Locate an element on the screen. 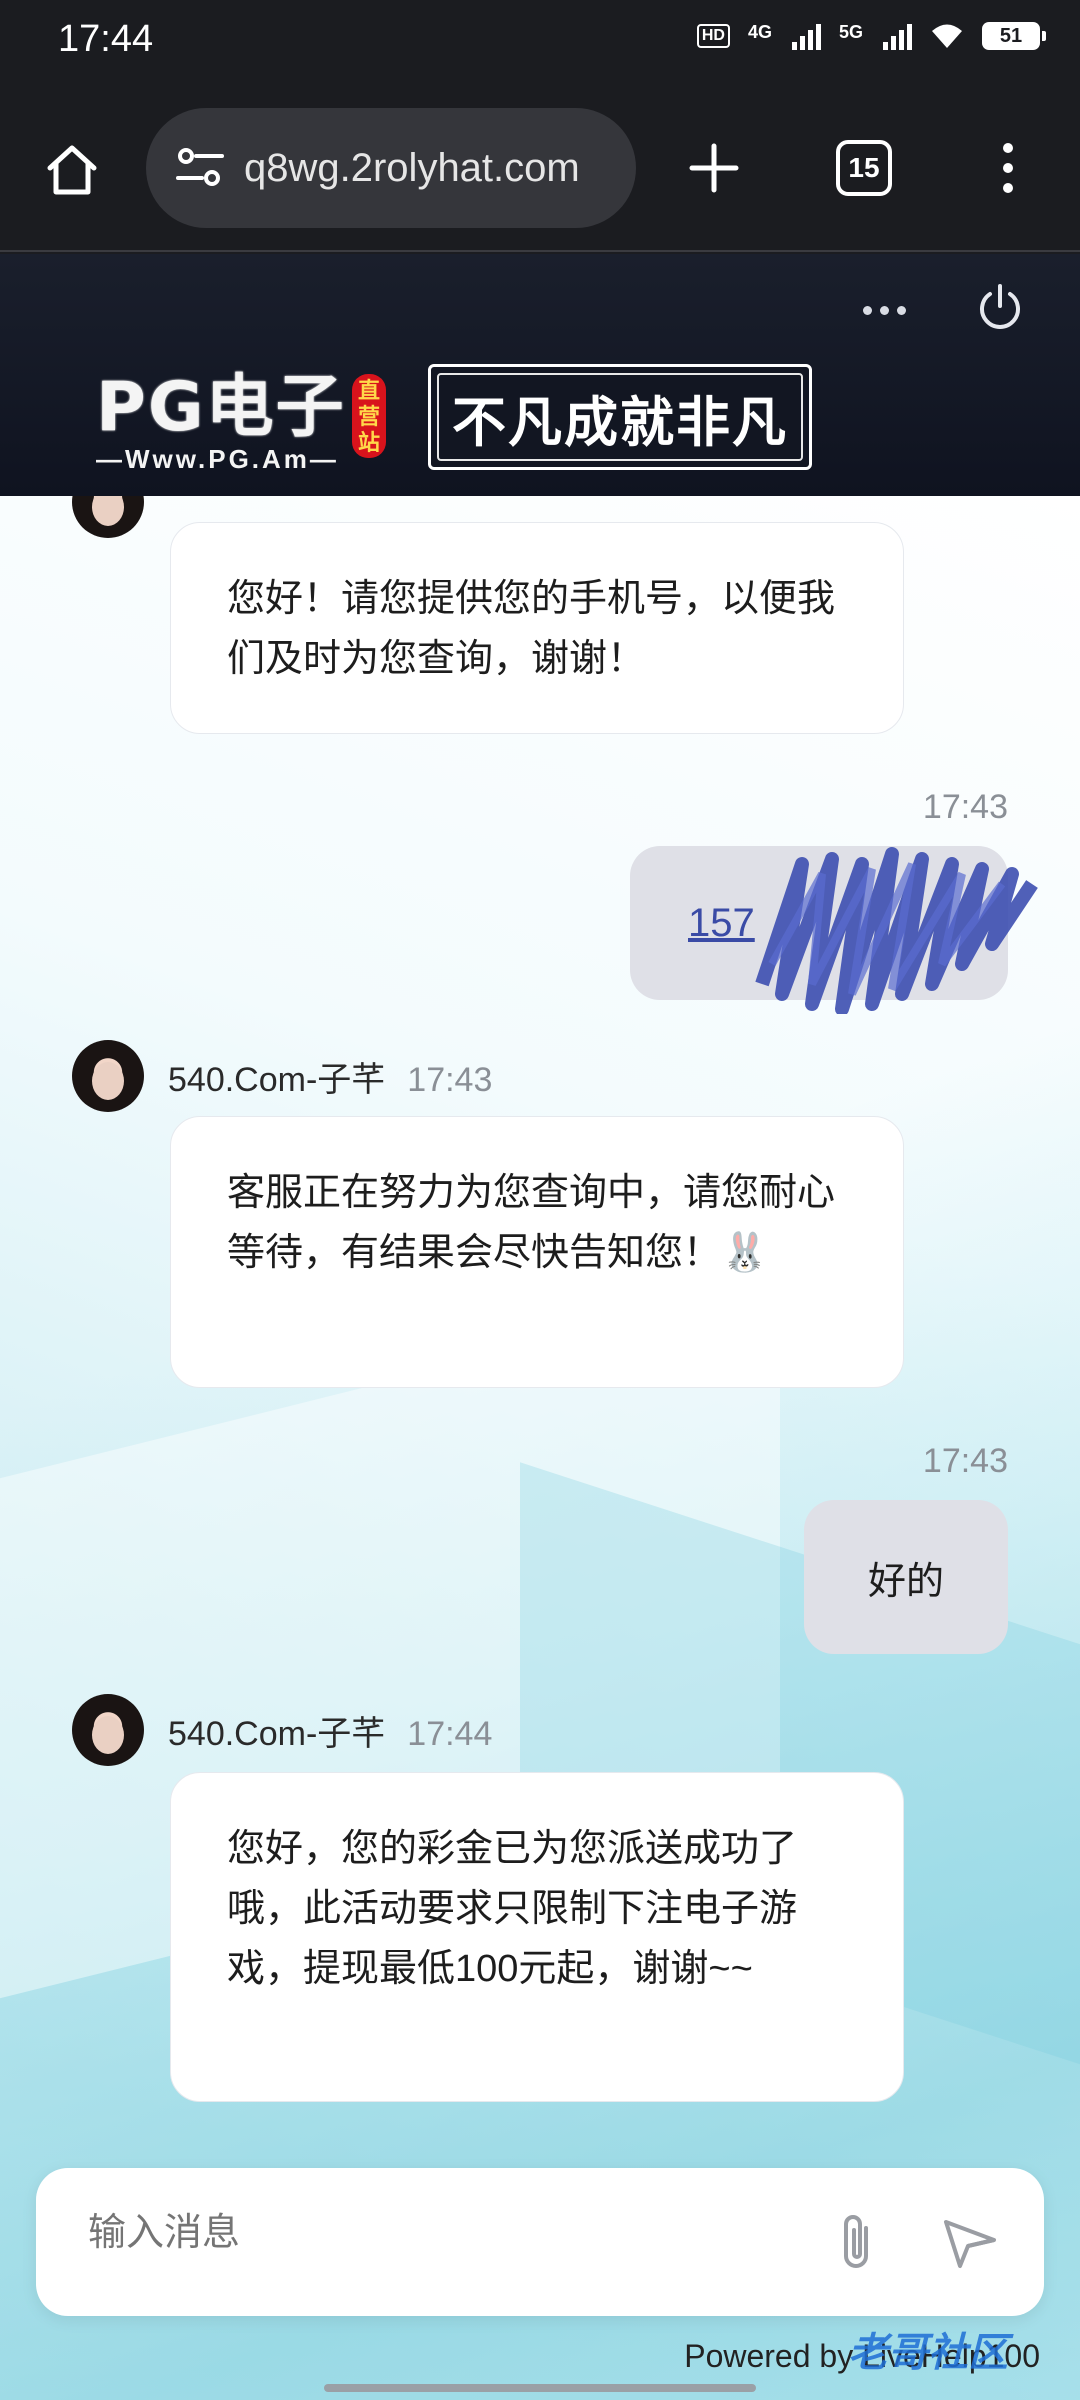 This screenshot has height=2400, width=1080. tab-switcher-button: 15 is located at coordinates (864, 168).